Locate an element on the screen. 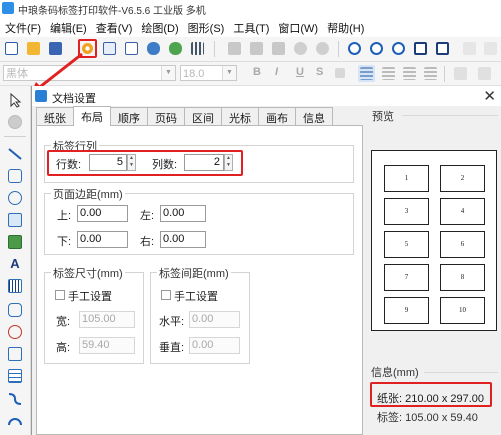 This screenshot has width=501, height=435. font-size-value: 18.0 is located at coordinates (194, 74).